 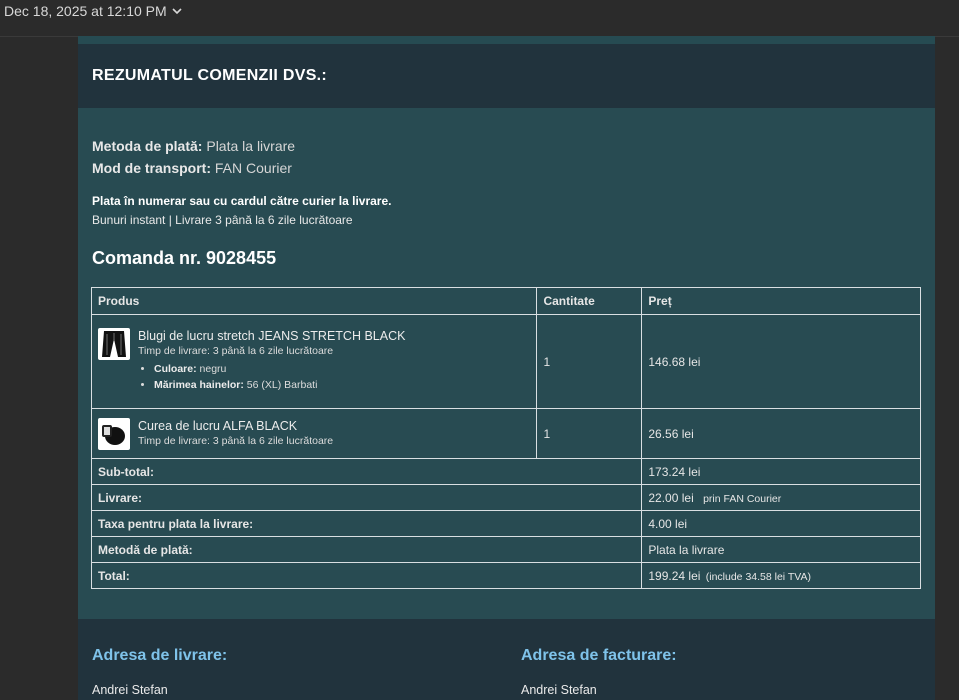 What do you see at coordinates (781, 361) in the screenshot?
I see `price-cell: 146.68 lei` at bounding box center [781, 361].